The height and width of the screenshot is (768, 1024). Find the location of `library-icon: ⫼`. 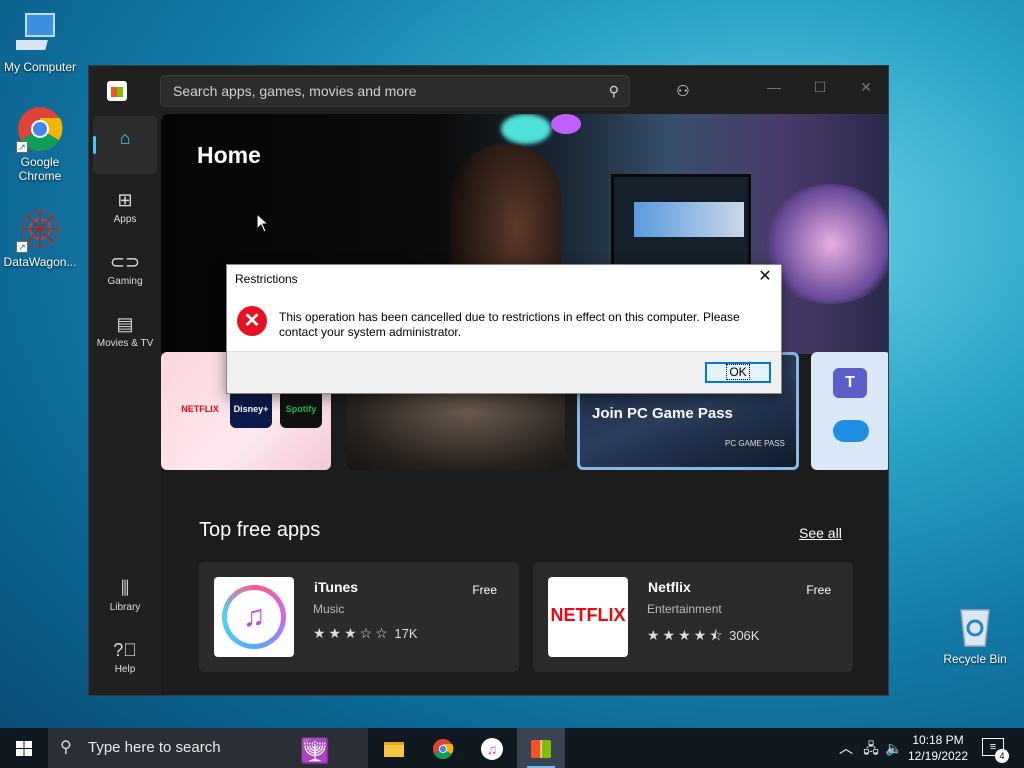

library-icon: ⫼ is located at coordinates (125, 588).